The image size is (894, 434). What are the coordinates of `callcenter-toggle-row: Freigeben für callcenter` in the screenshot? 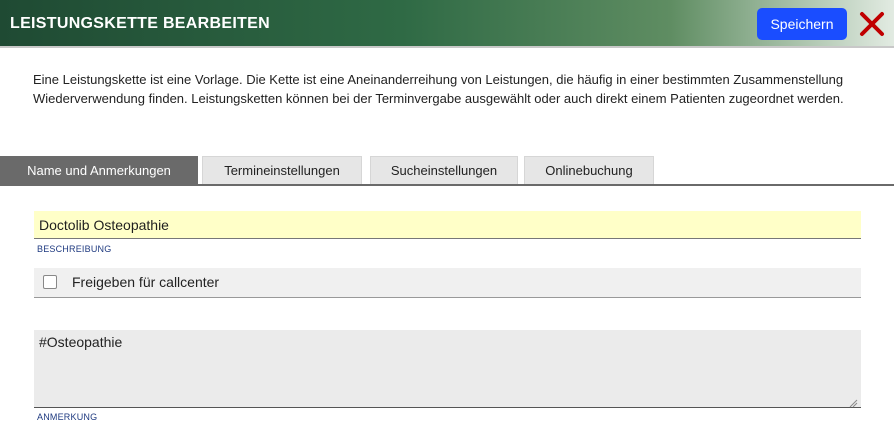 It's located at (447, 283).